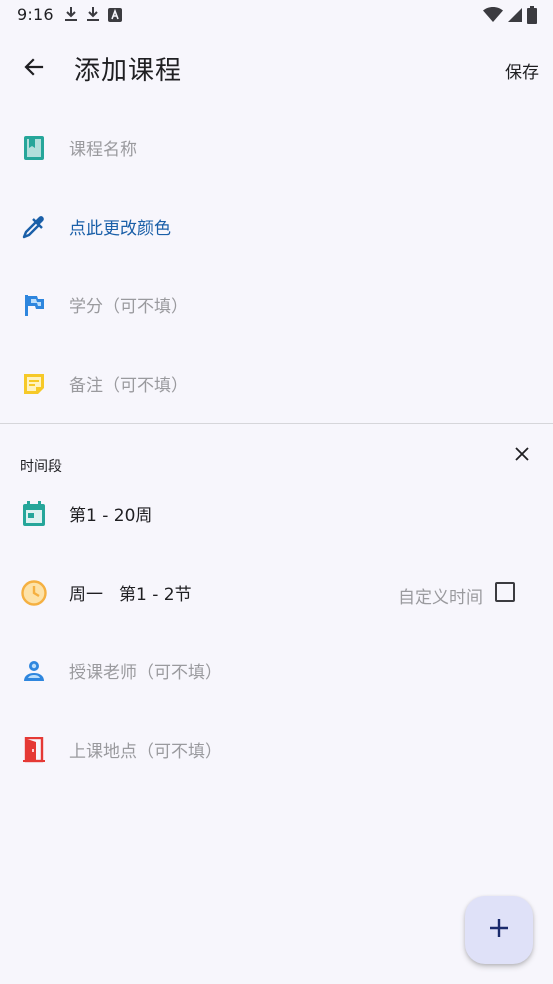 Image resolution: width=553 pixels, height=984 pixels. Describe the element at coordinates (34, 148) in the screenshot. I see `book-icon` at that location.